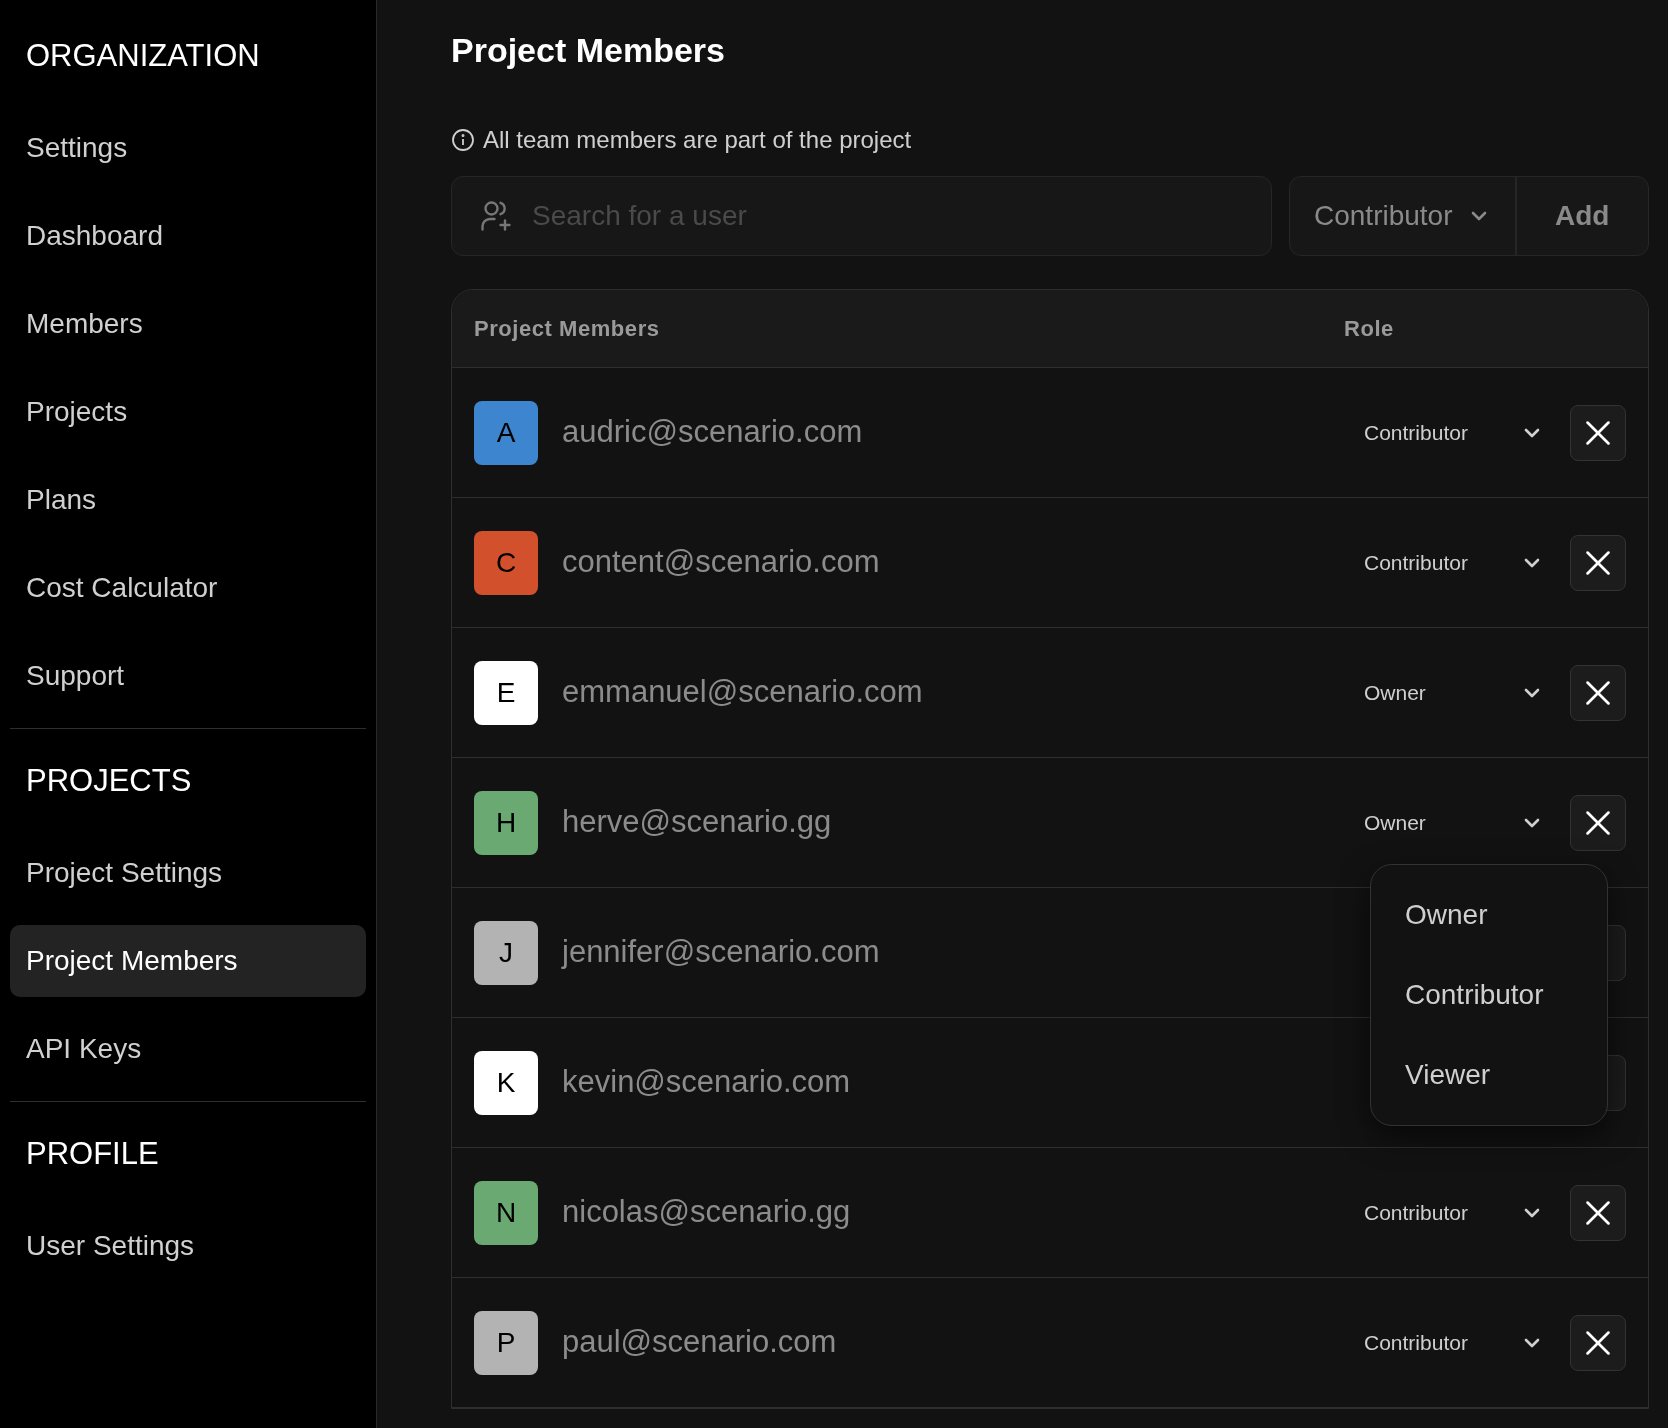 This screenshot has width=1668, height=1428. What do you see at coordinates (188, 588) in the screenshot?
I see `sidebar-item: Cost Calculator` at bounding box center [188, 588].